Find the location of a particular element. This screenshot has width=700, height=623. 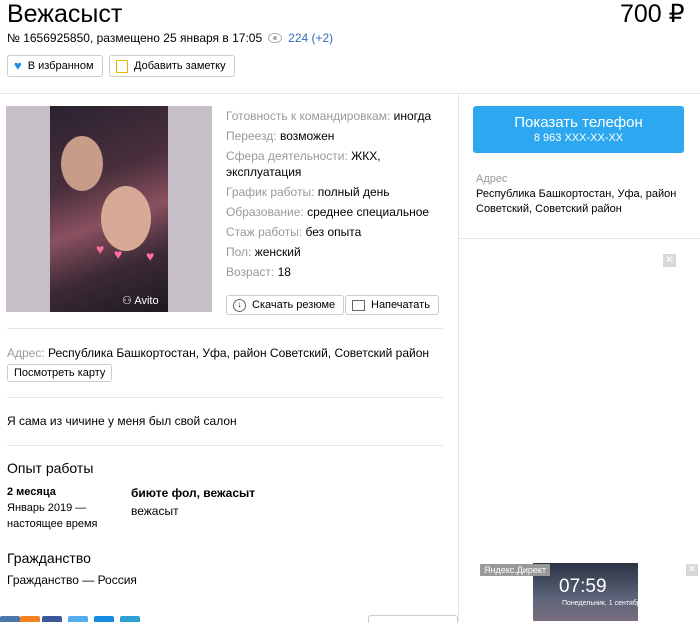

param-row: Готовность к командировкам: иногда is located at coordinates (338, 116).